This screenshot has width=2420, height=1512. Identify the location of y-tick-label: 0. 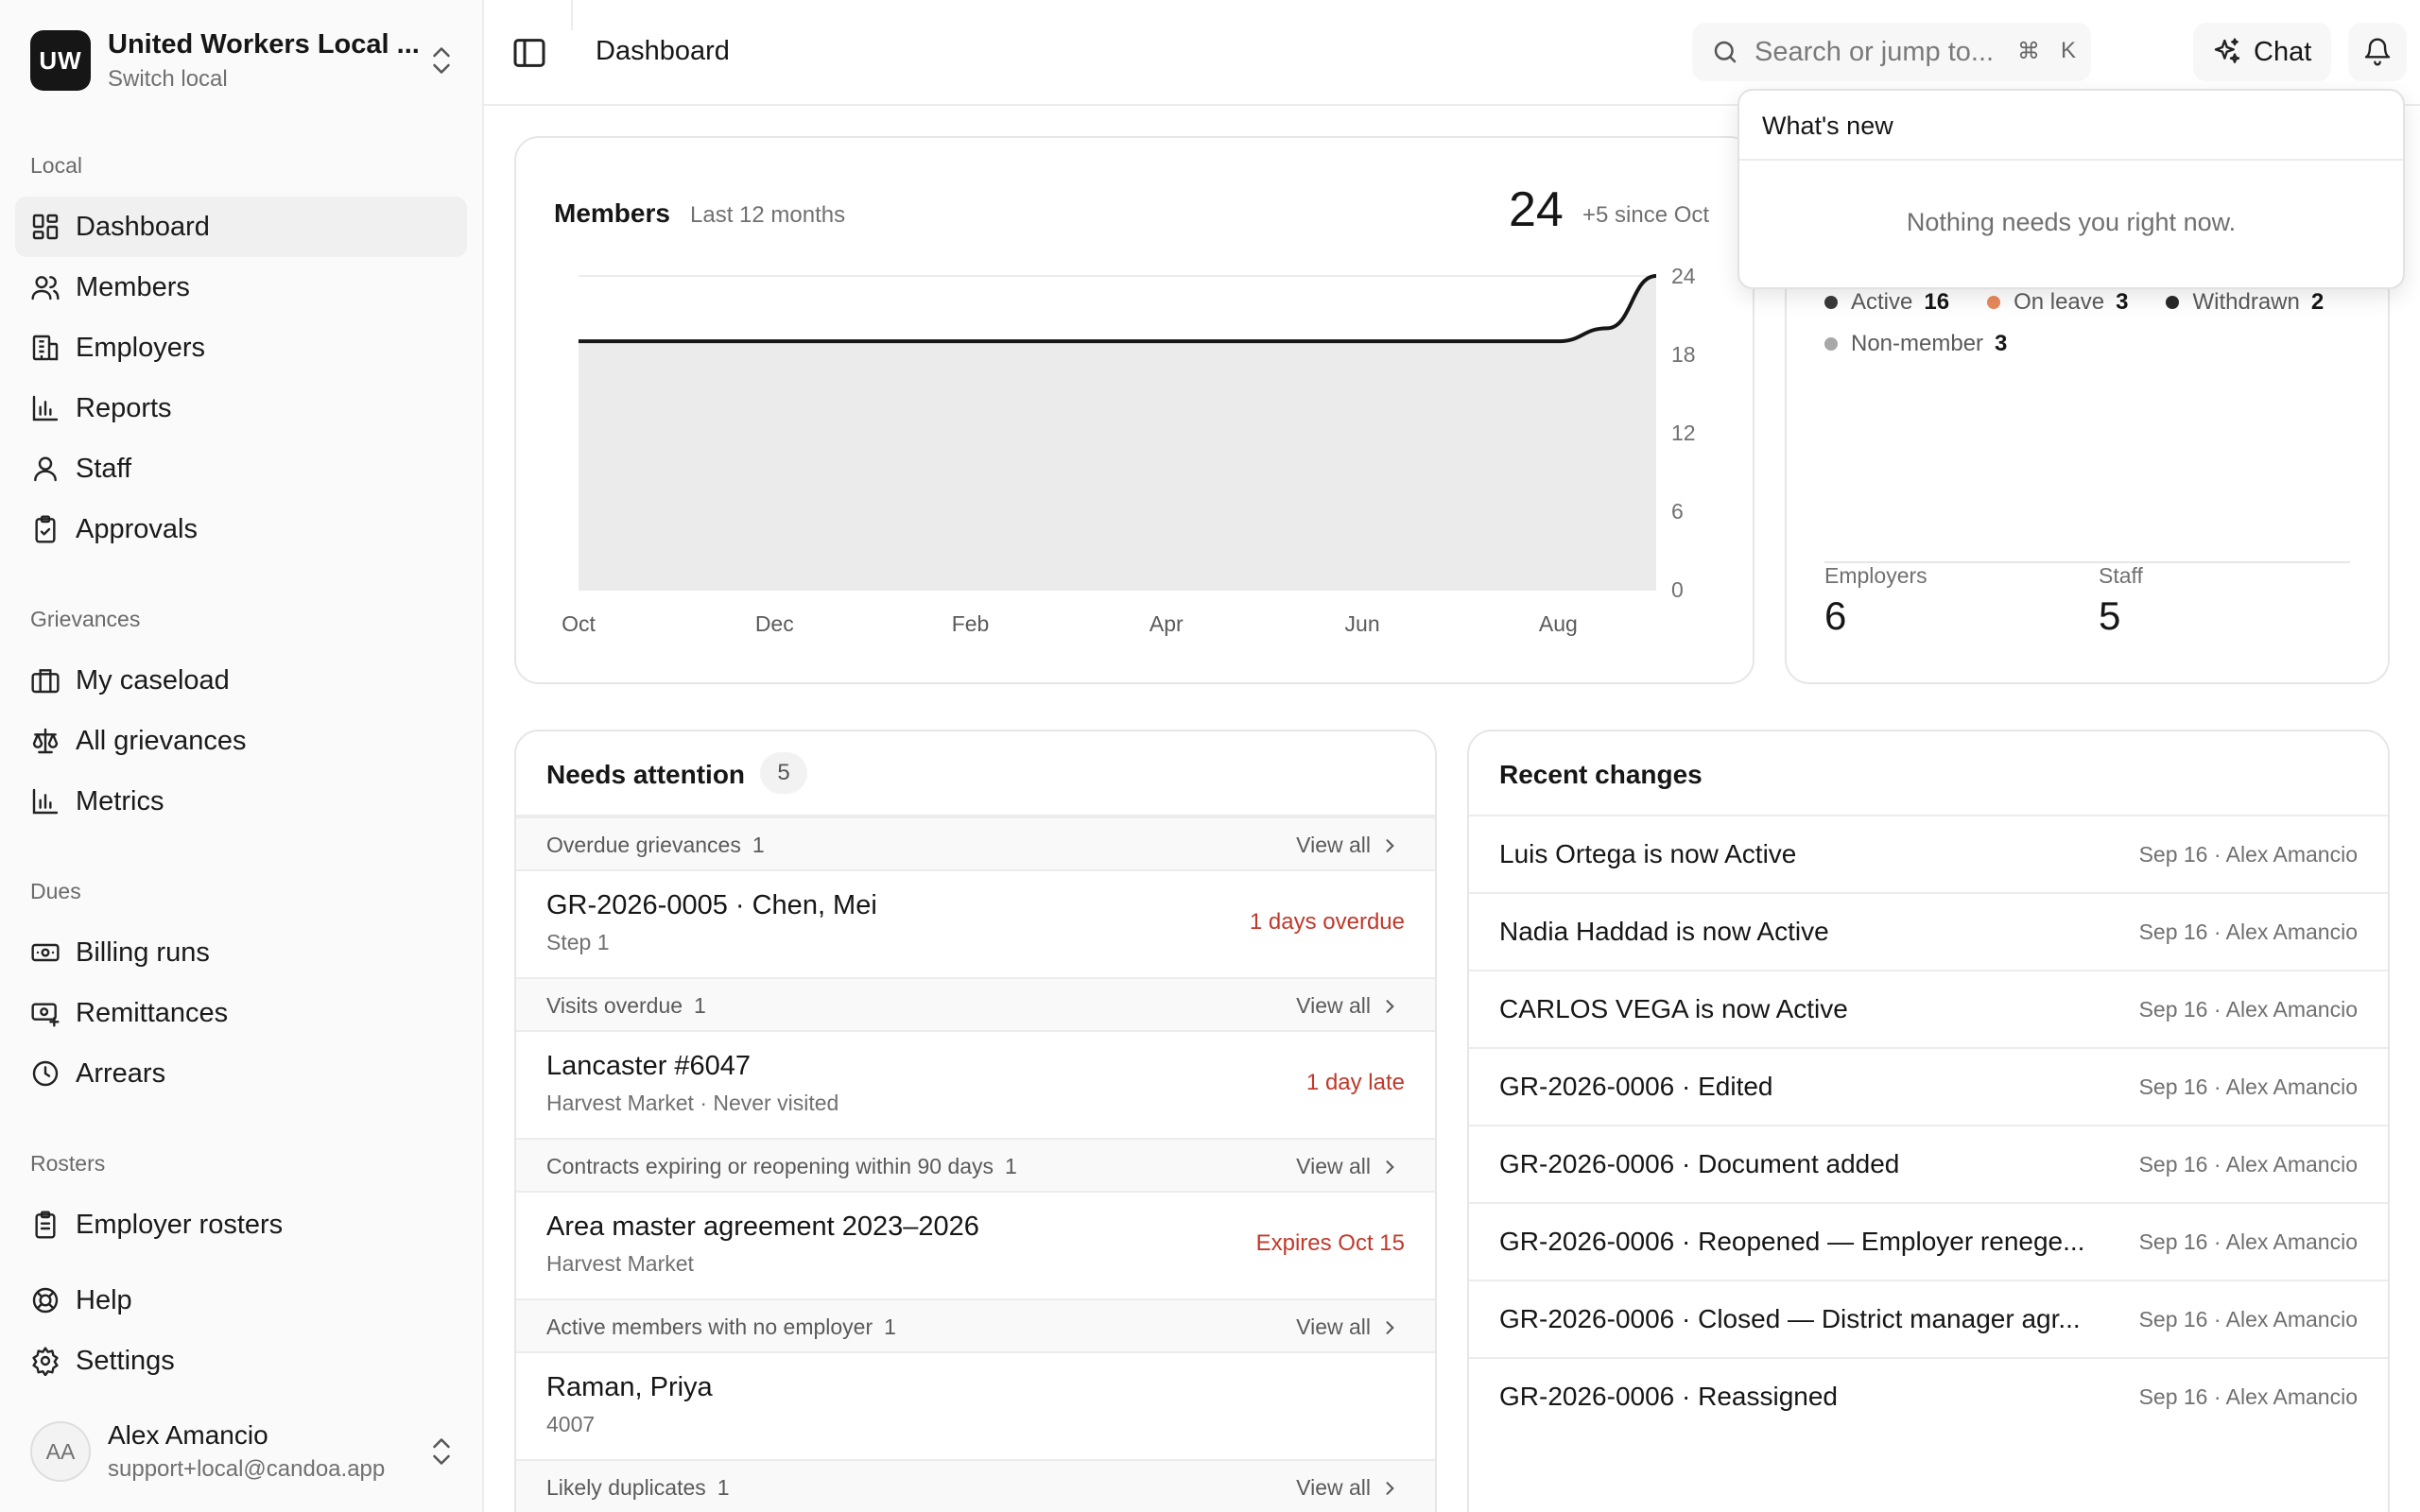
(1677, 589).